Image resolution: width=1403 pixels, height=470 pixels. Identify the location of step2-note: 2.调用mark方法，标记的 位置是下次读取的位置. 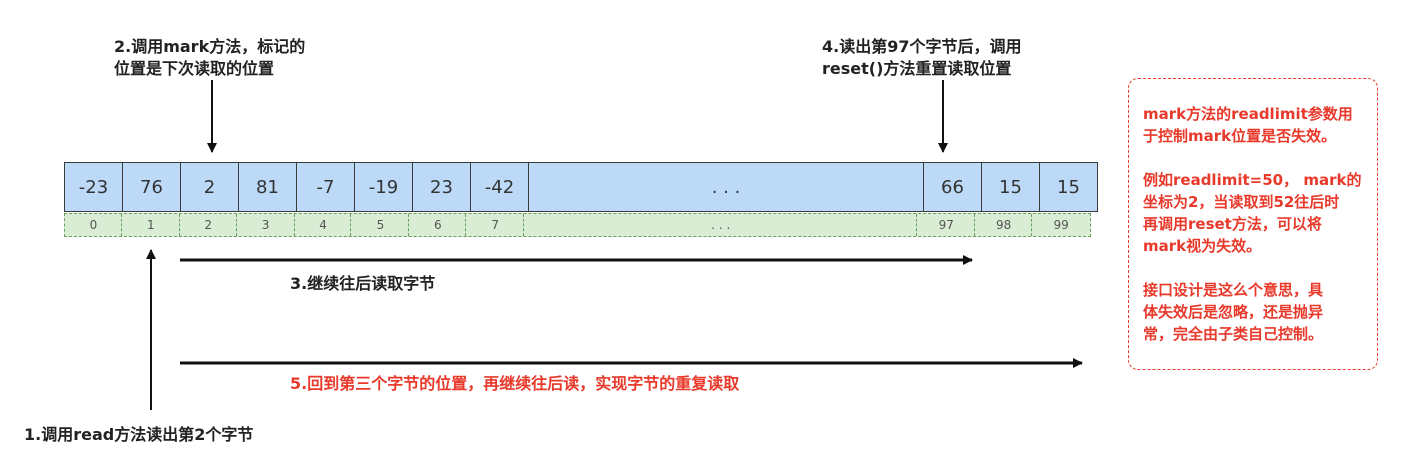
(210, 57).